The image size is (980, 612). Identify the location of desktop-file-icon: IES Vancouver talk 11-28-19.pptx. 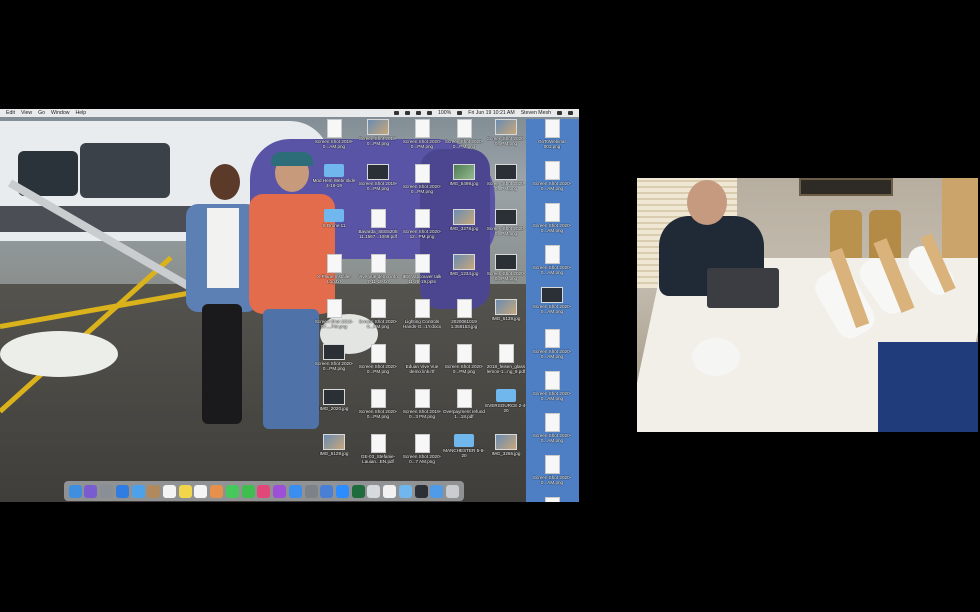
(422, 269).